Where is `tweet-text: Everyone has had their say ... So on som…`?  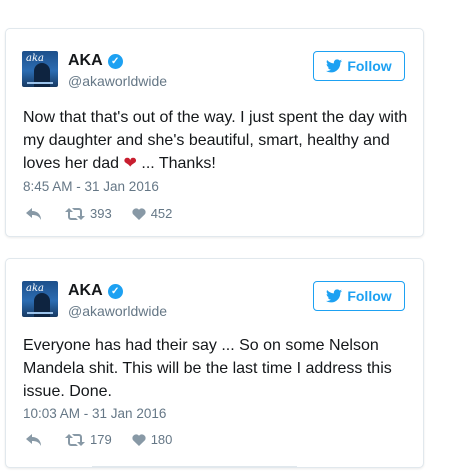 tweet-text: Everyone has had their say ... So on som… is located at coordinates (207, 368).